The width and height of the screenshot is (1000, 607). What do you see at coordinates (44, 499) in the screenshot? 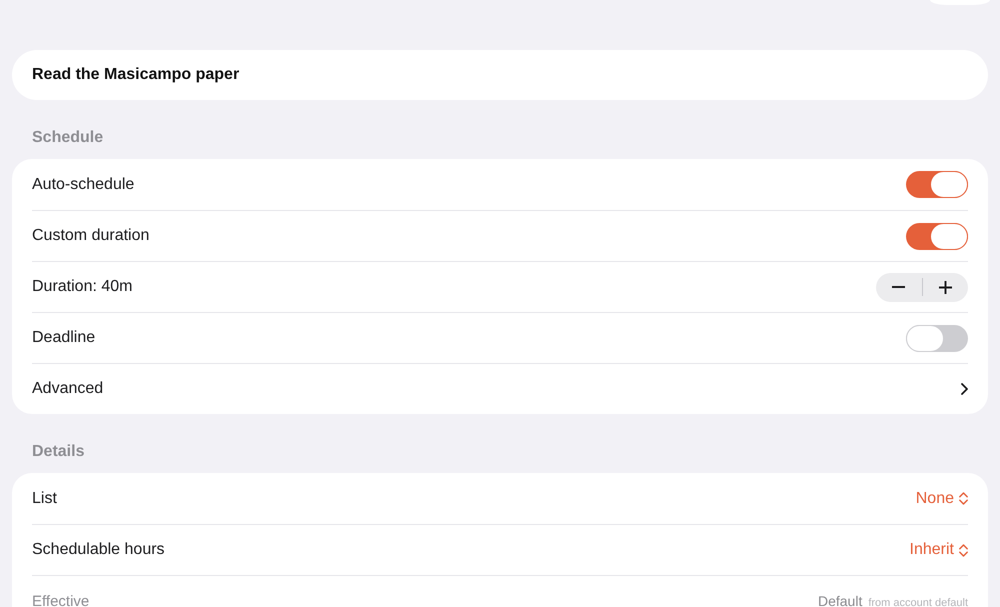
I see `setting-label: List` at bounding box center [44, 499].